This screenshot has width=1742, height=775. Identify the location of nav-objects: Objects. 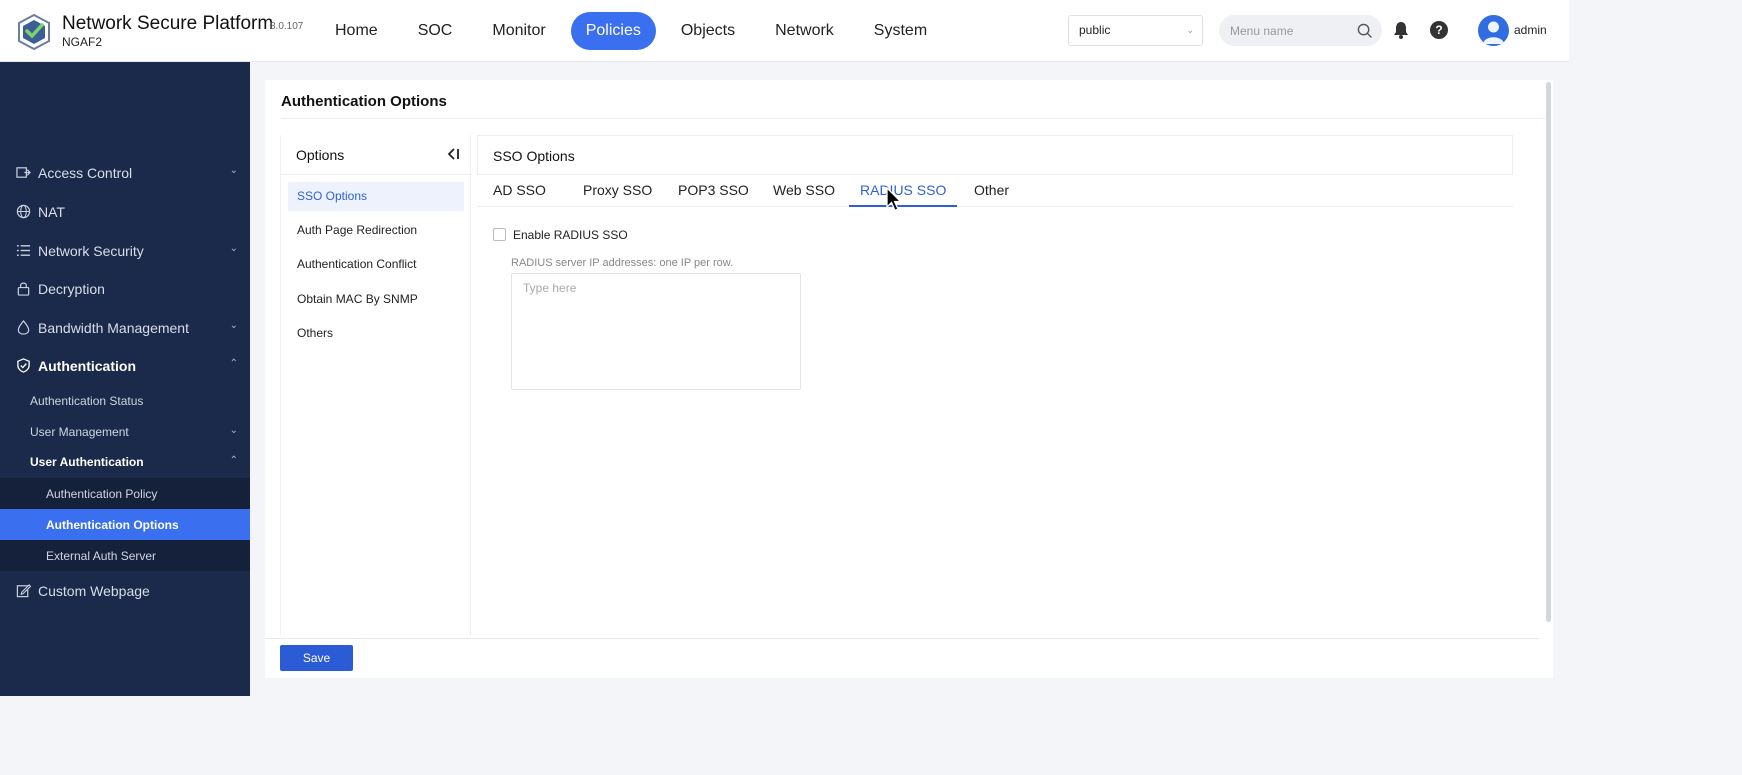
(708, 31).